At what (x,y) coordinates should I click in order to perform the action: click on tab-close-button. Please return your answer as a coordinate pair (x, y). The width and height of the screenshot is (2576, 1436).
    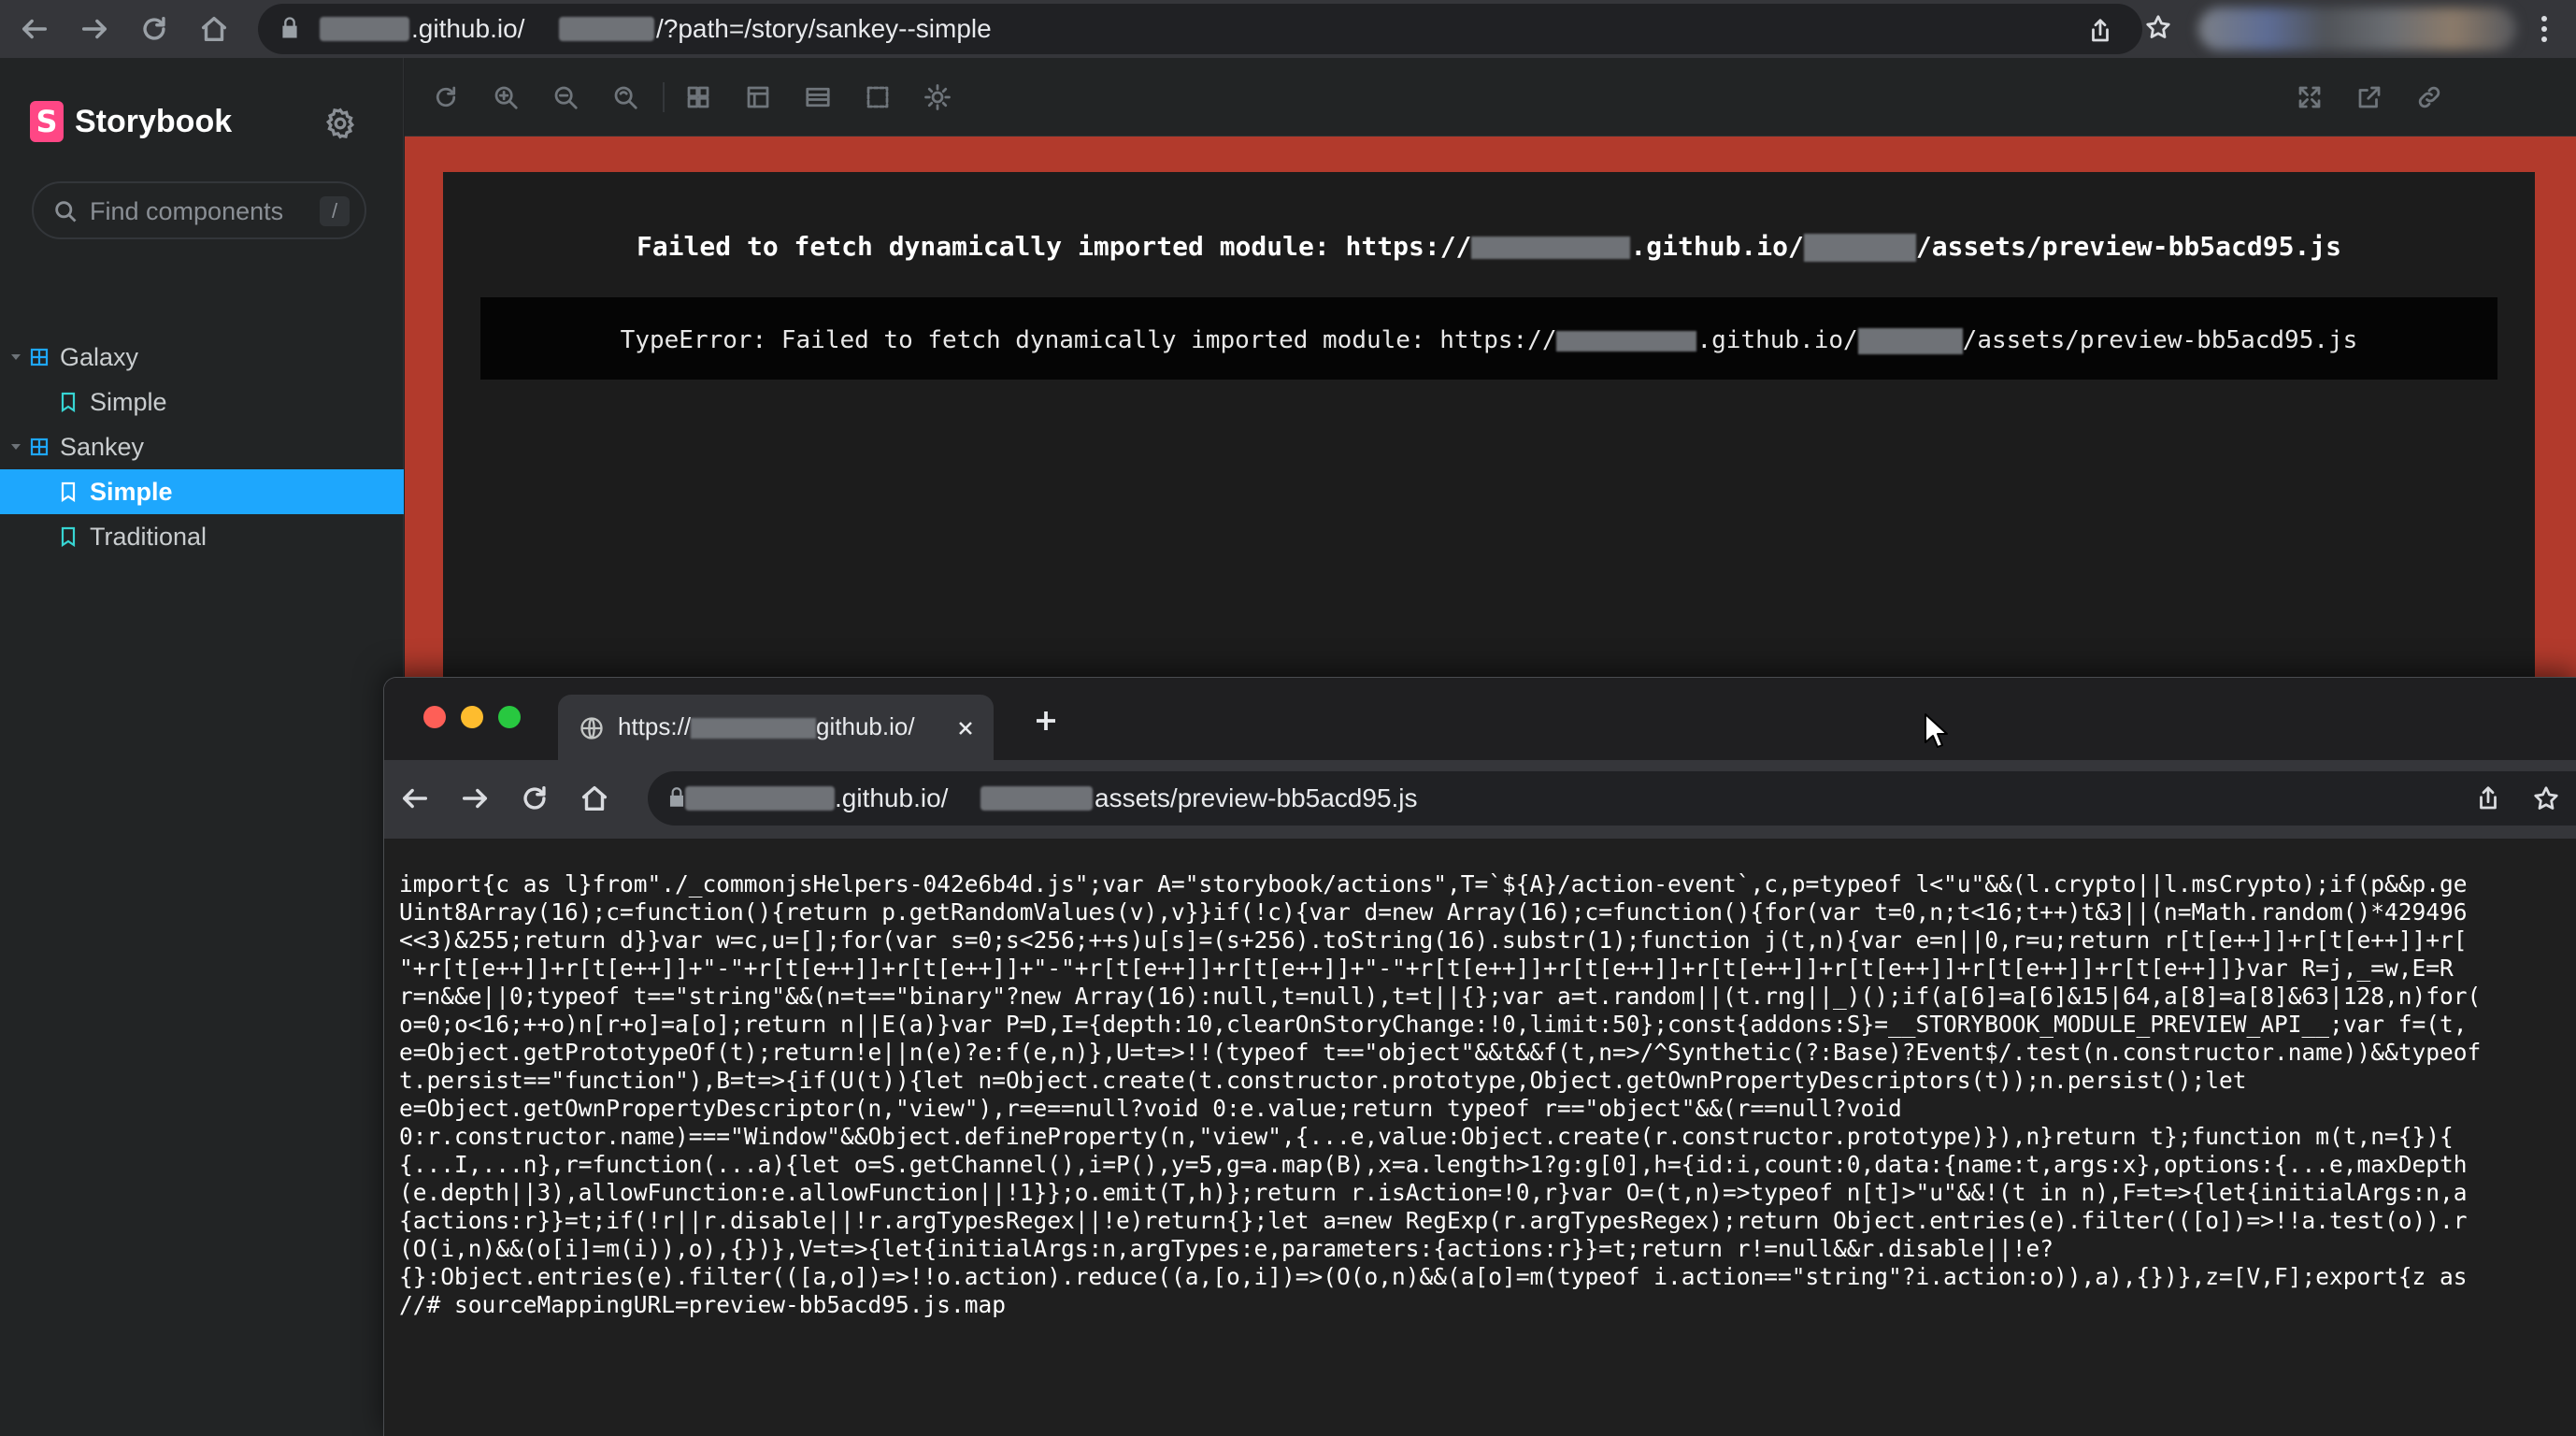
    Looking at the image, I should click on (965, 728).